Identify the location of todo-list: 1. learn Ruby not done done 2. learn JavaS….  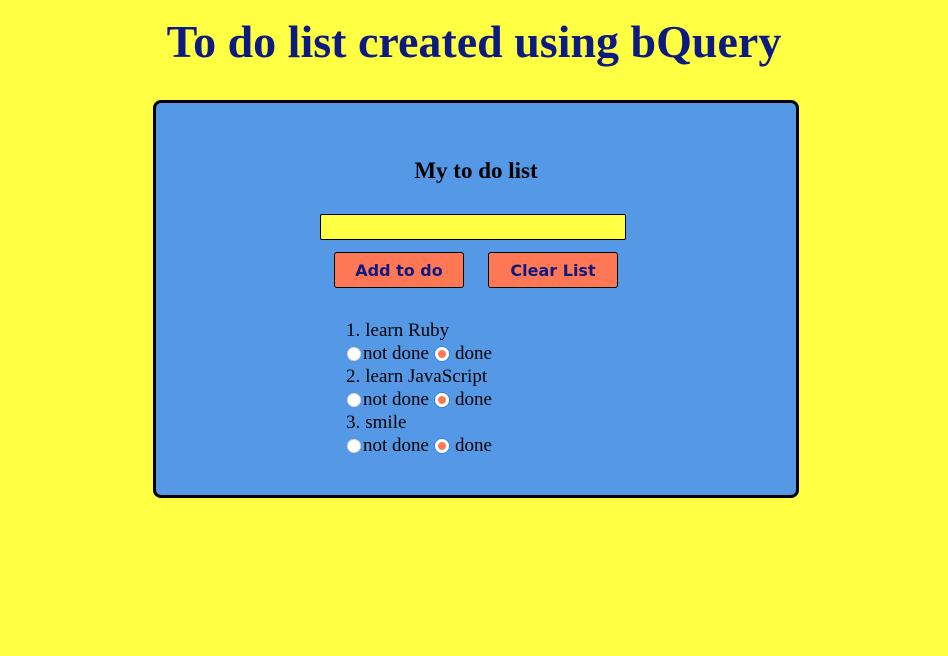
(496, 388).